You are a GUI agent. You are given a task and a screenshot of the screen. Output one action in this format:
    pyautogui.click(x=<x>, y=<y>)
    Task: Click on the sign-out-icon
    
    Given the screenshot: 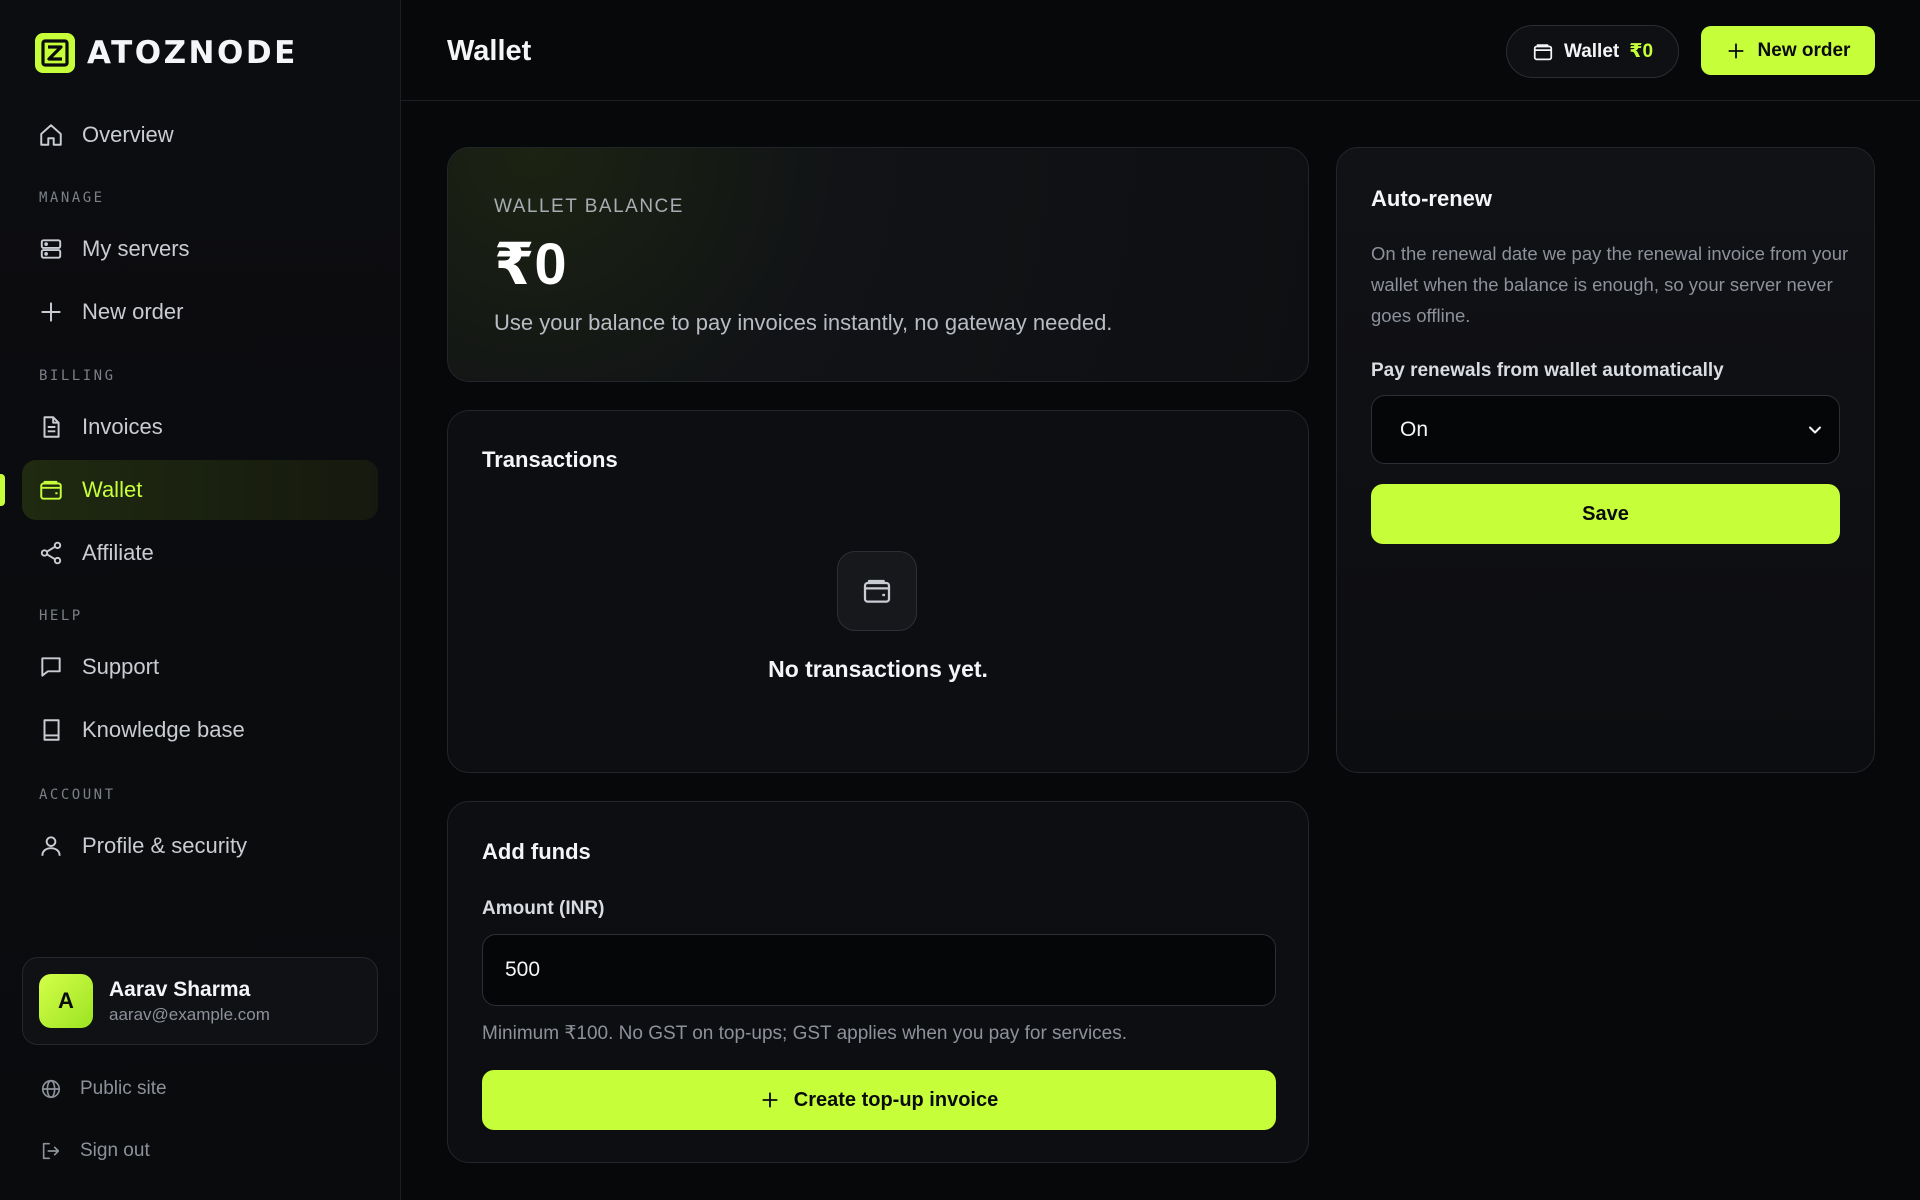 What is the action you would take?
    pyautogui.click(x=51, y=1151)
    